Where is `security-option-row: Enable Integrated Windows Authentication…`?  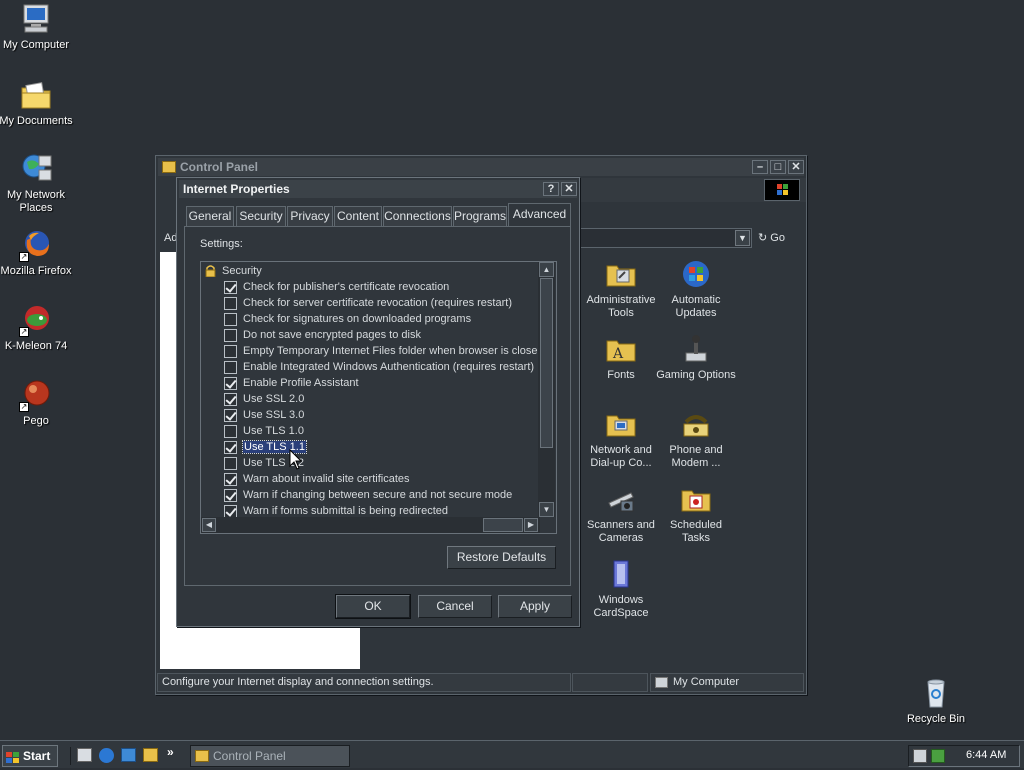 security-option-row: Enable Integrated Windows Authentication… is located at coordinates (379, 367).